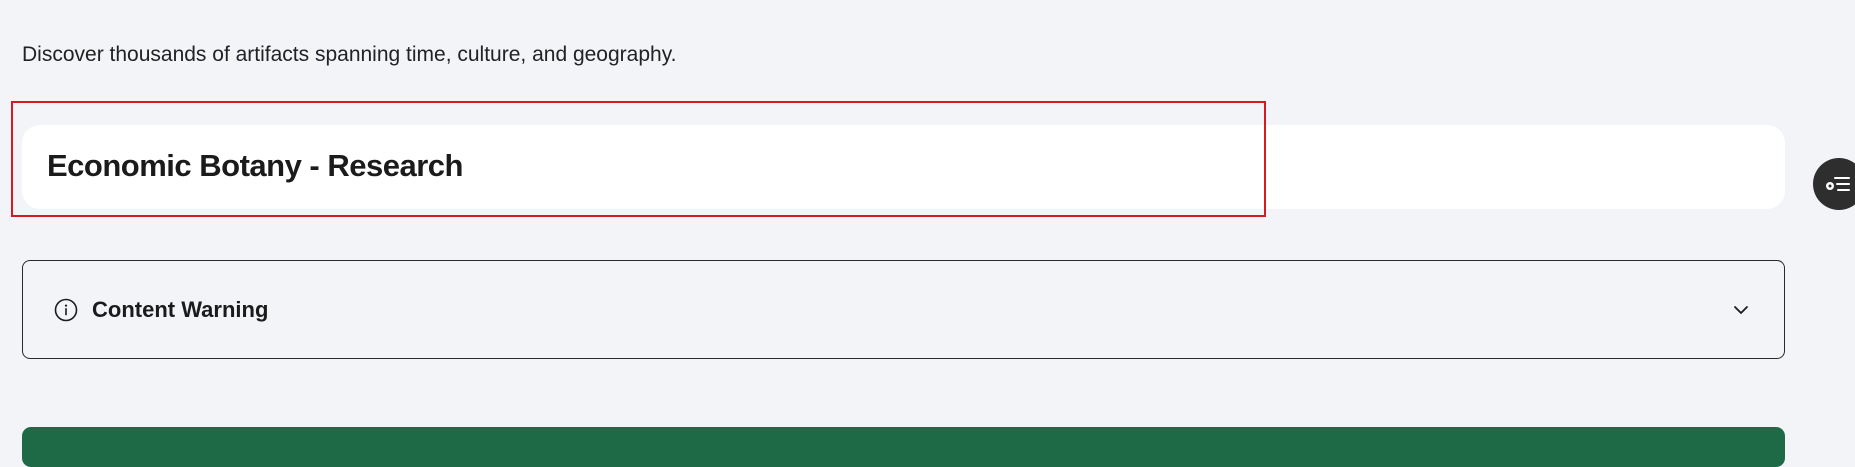  What do you see at coordinates (180, 309) in the screenshot?
I see `content-warning-label: Content Warning` at bounding box center [180, 309].